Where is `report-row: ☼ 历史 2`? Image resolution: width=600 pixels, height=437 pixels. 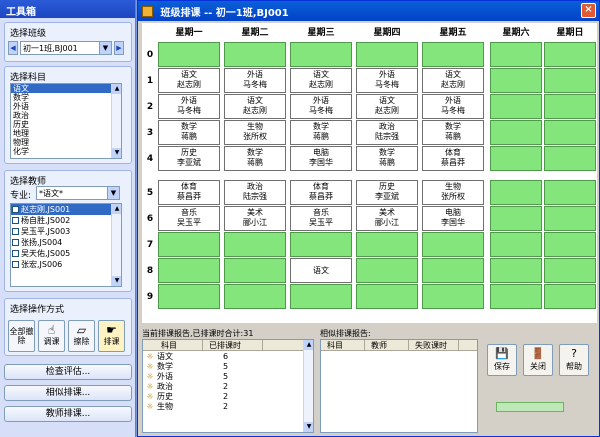
report-row: ☼ 历史 2 is located at coordinates (228, 396).